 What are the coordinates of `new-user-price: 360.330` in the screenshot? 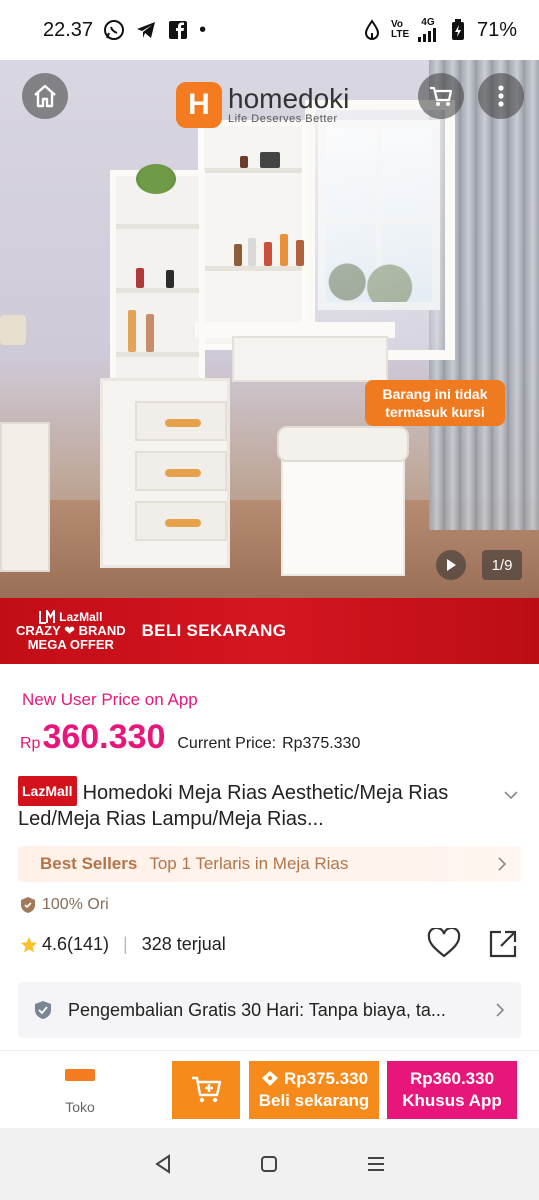 It's located at (104, 737).